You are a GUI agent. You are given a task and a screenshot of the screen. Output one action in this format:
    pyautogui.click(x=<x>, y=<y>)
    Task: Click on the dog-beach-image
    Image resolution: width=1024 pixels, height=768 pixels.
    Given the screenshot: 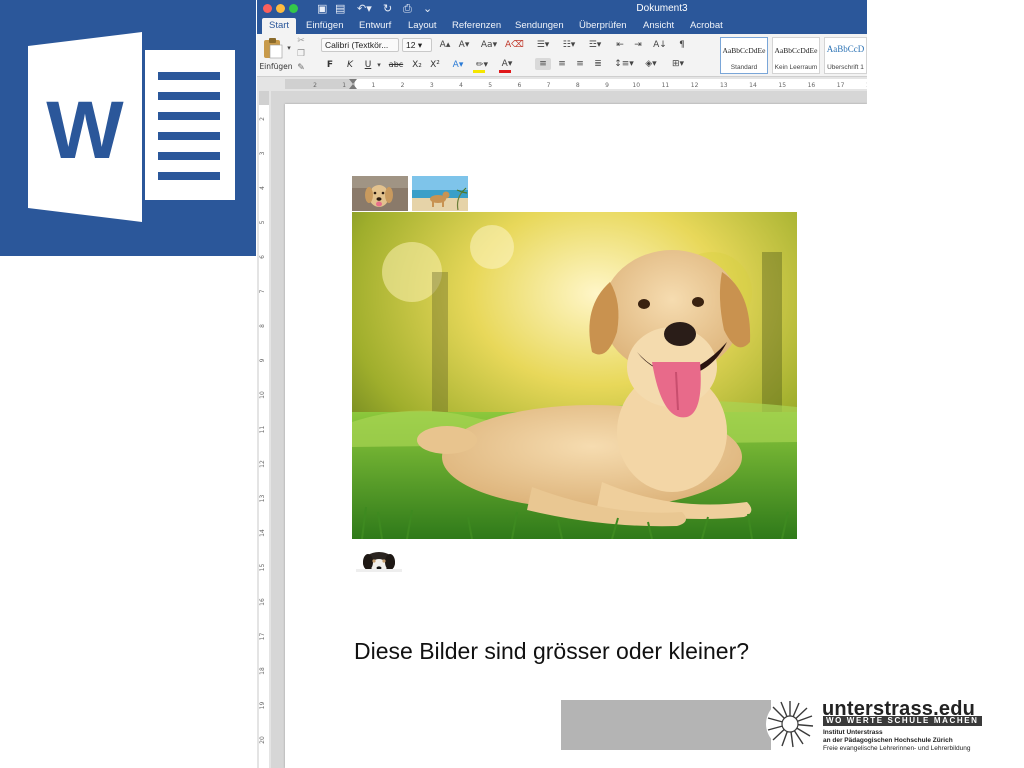 What is the action you would take?
    pyautogui.click(x=440, y=193)
    